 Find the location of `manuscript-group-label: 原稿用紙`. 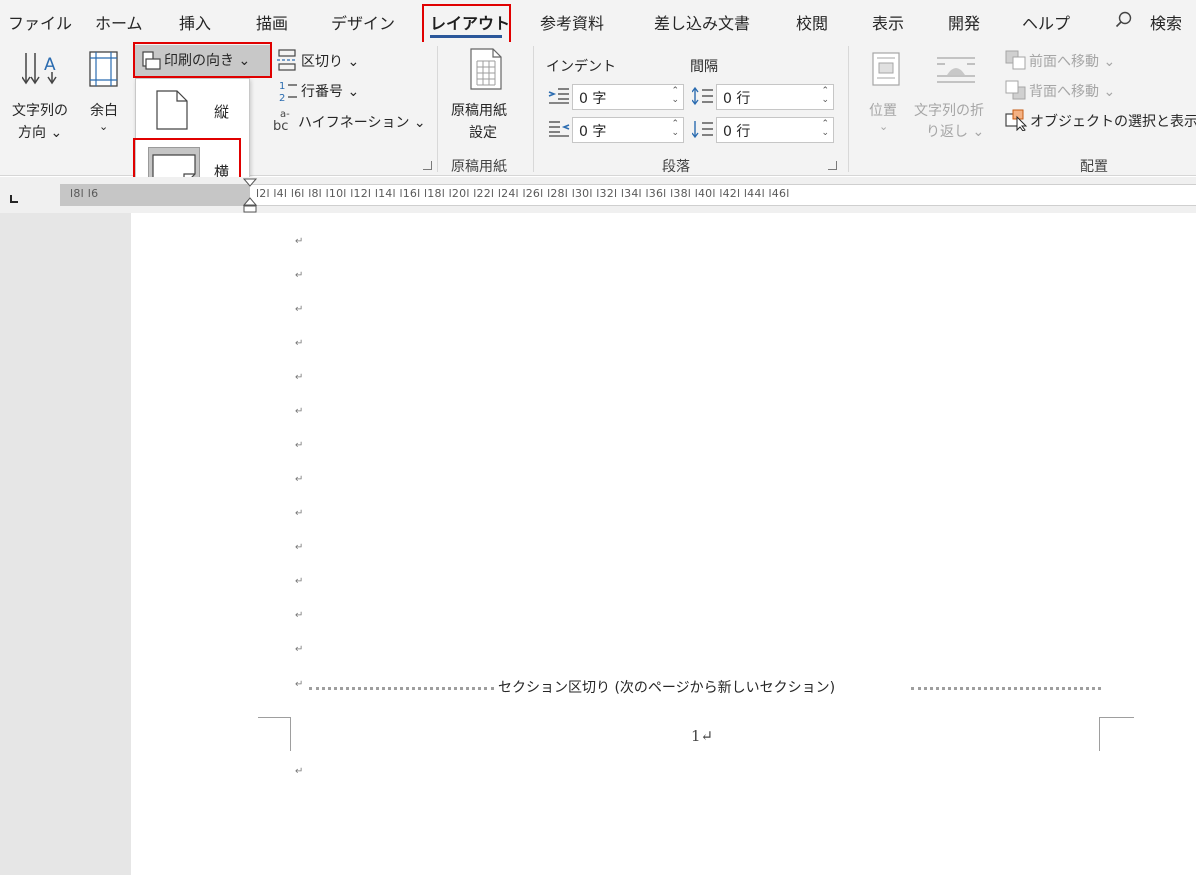

manuscript-group-label: 原稿用紙 is located at coordinates (479, 167).